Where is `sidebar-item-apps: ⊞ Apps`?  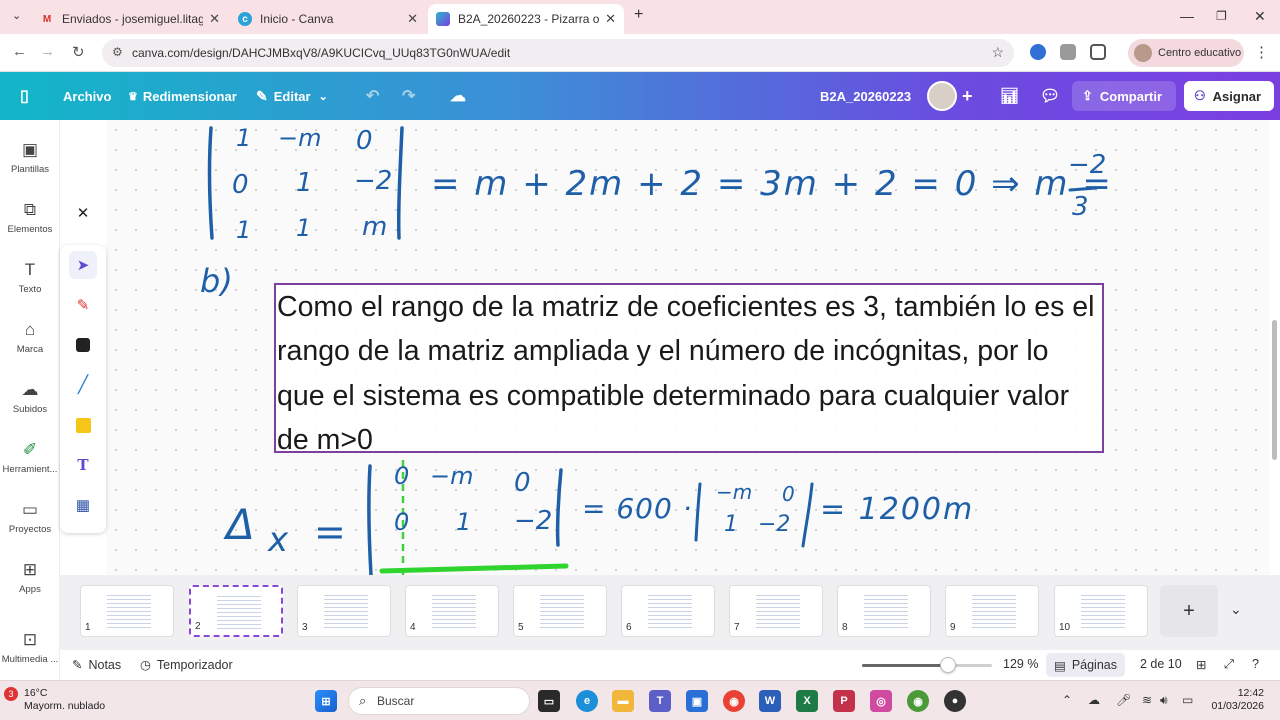
sidebar-item-apps: ⊞ Apps is located at coordinates (30, 577).